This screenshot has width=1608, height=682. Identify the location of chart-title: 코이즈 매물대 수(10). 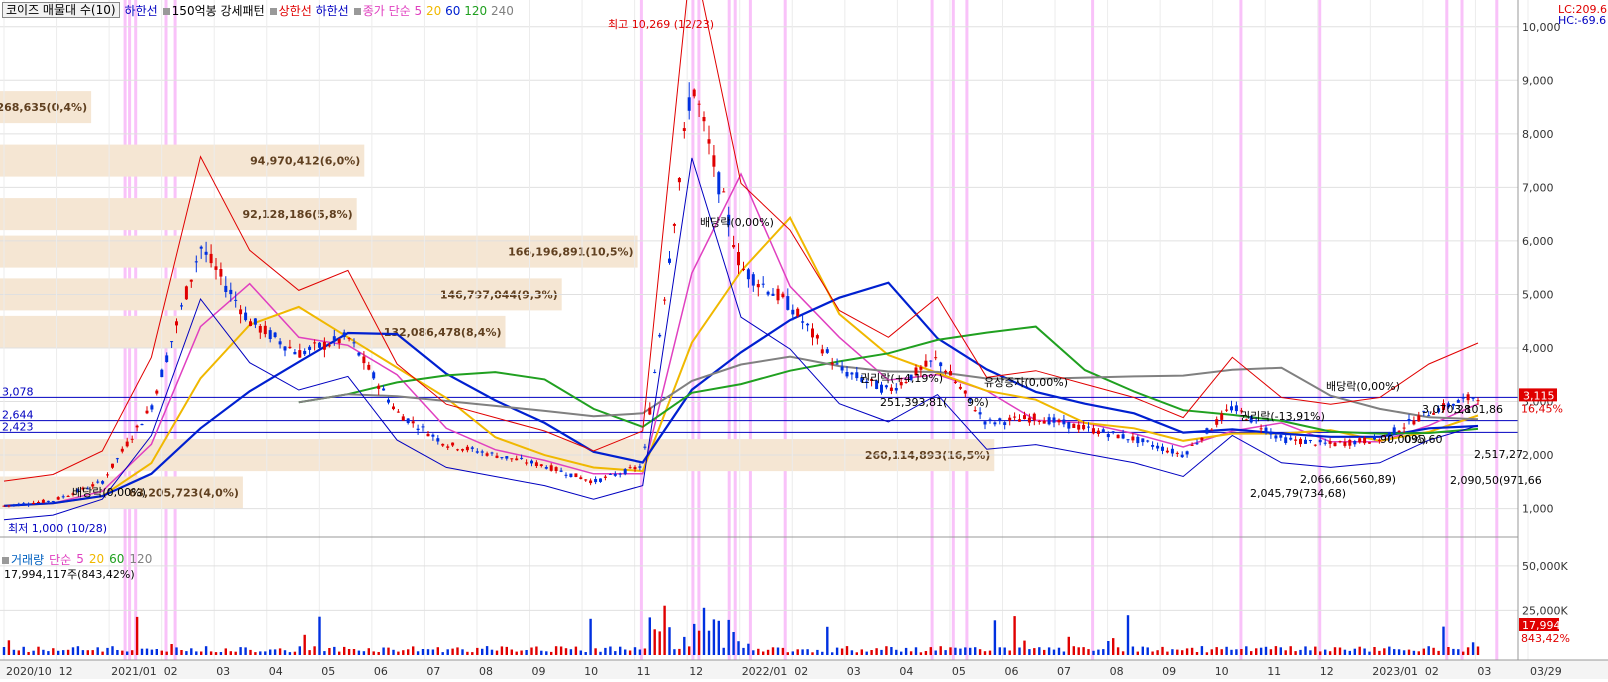
(61, 10).